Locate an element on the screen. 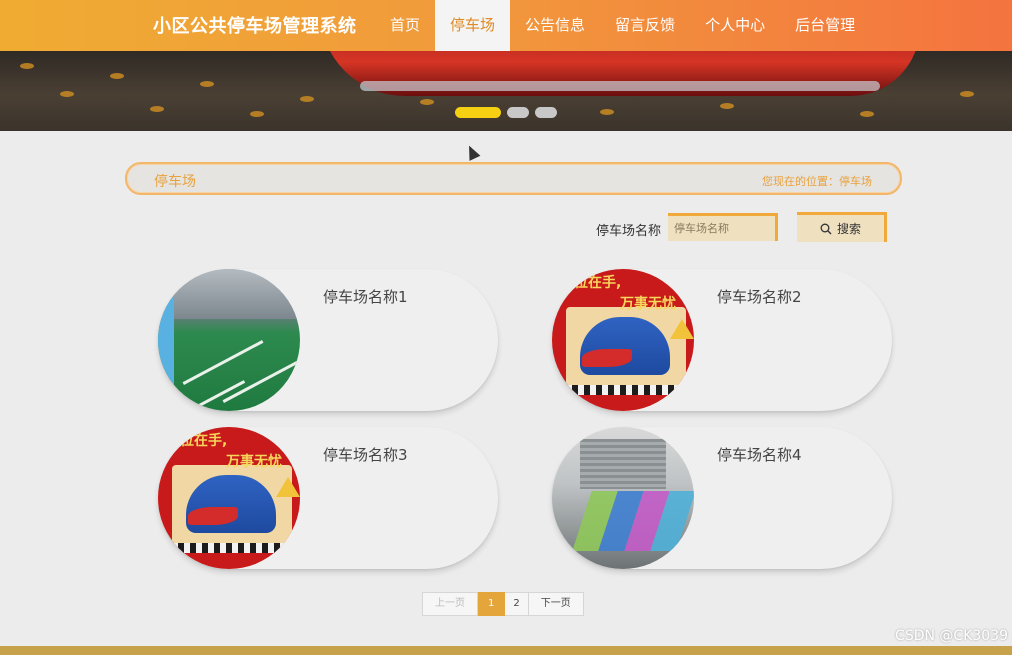 Image resolution: width=1012 pixels, height=655 pixels. breadcrumb-bar: 停车场 您现在的位置：停车场 is located at coordinates (513, 178).